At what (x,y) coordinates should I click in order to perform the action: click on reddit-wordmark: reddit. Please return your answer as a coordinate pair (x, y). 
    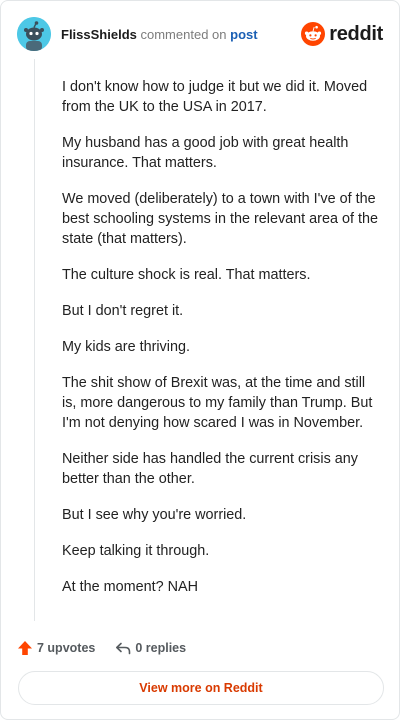
    Looking at the image, I should click on (356, 33).